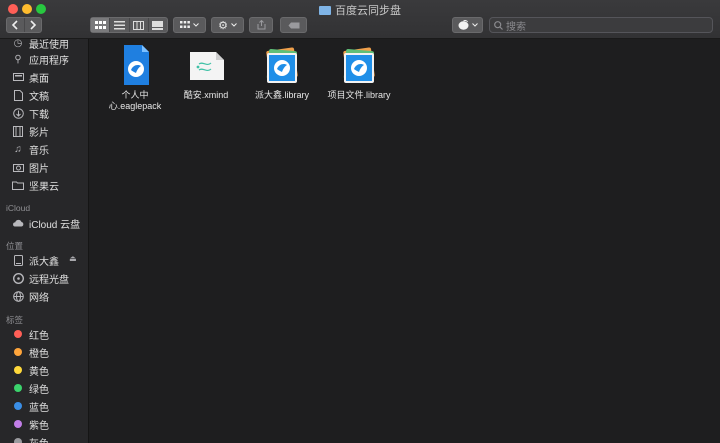 The height and width of the screenshot is (443, 720). What do you see at coordinates (18, 296) in the screenshot?
I see `globe-icon` at bounding box center [18, 296].